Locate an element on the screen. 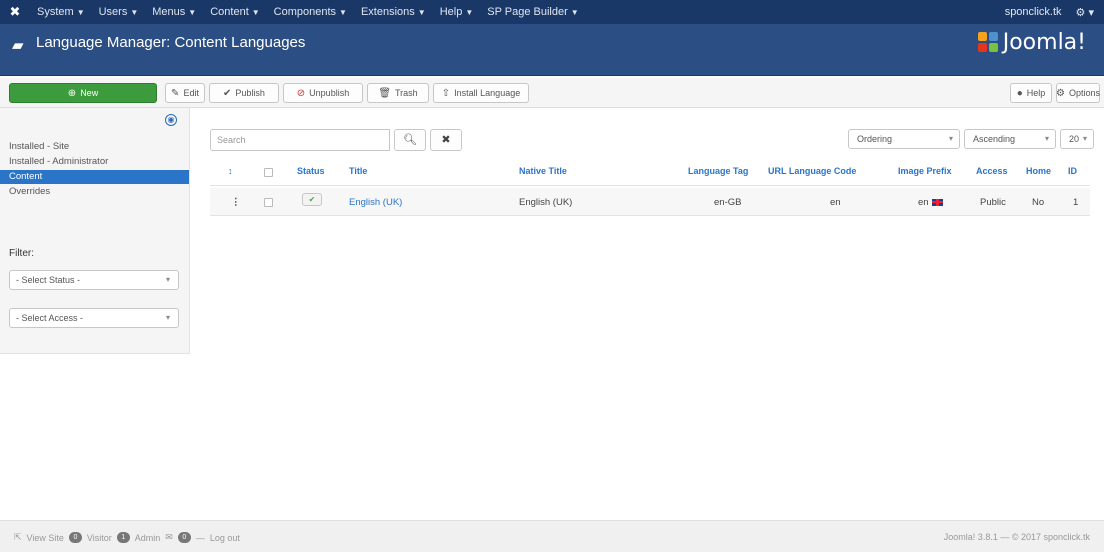 The width and height of the screenshot is (1104, 552). unpublish-icon: ⊘ is located at coordinates (301, 93).